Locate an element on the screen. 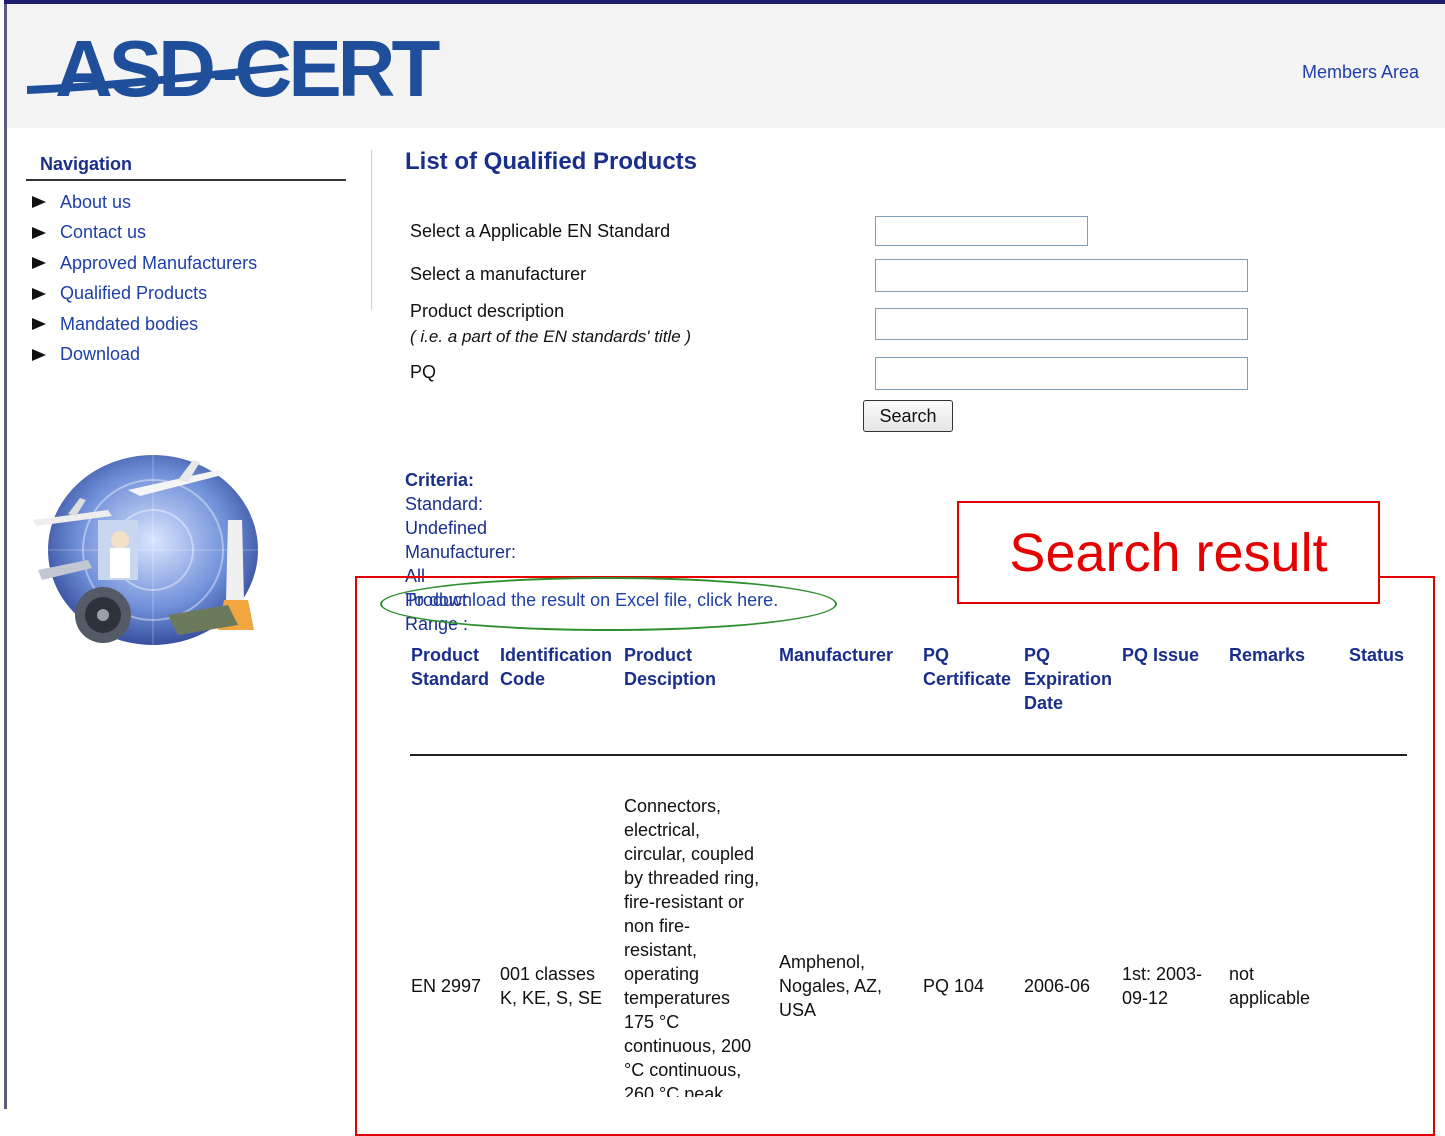 The width and height of the screenshot is (1445, 1136). cell-line: USA is located at coordinates (798, 1010).